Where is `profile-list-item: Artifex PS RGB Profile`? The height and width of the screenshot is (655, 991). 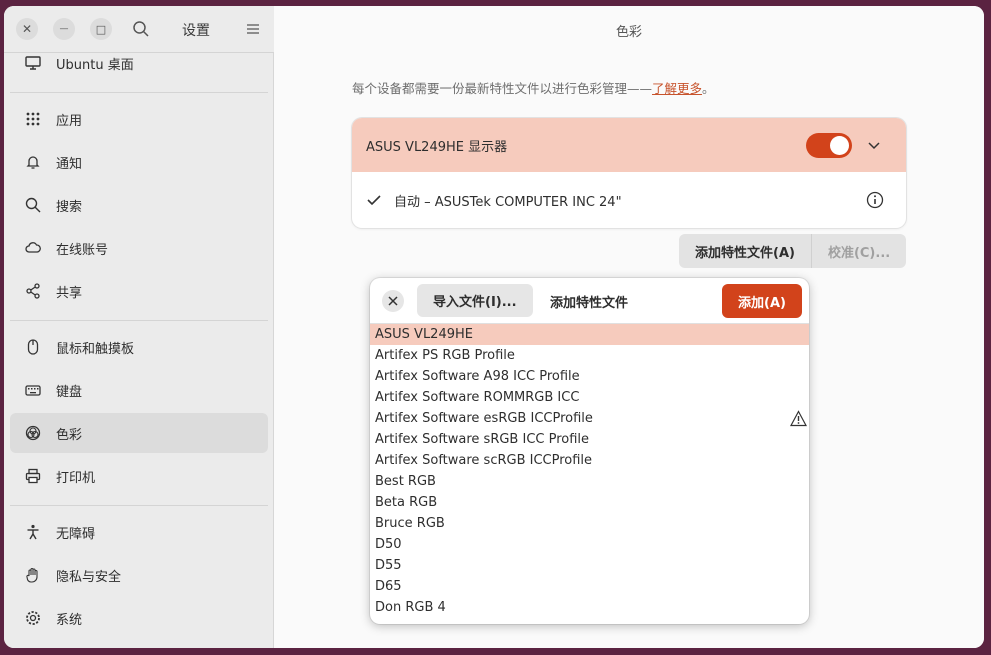 profile-list-item: Artifex PS RGB Profile is located at coordinates (589, 355).